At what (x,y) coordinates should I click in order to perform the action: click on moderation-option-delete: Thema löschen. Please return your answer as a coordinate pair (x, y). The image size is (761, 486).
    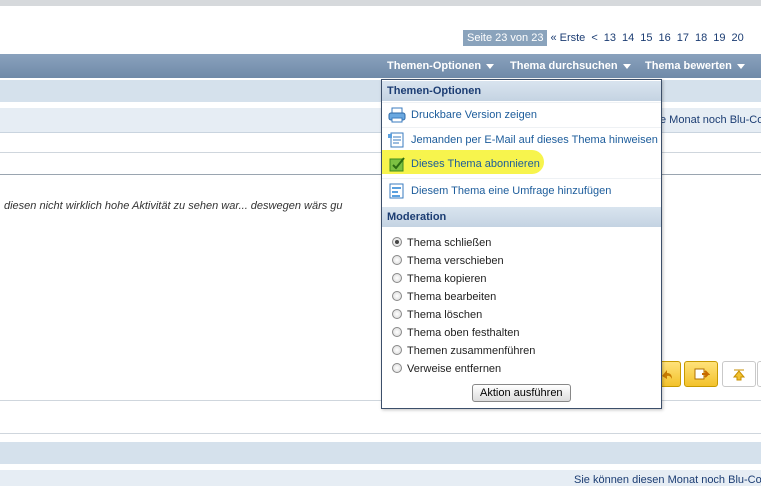
    Looking at the image, I should click on (437, 315).